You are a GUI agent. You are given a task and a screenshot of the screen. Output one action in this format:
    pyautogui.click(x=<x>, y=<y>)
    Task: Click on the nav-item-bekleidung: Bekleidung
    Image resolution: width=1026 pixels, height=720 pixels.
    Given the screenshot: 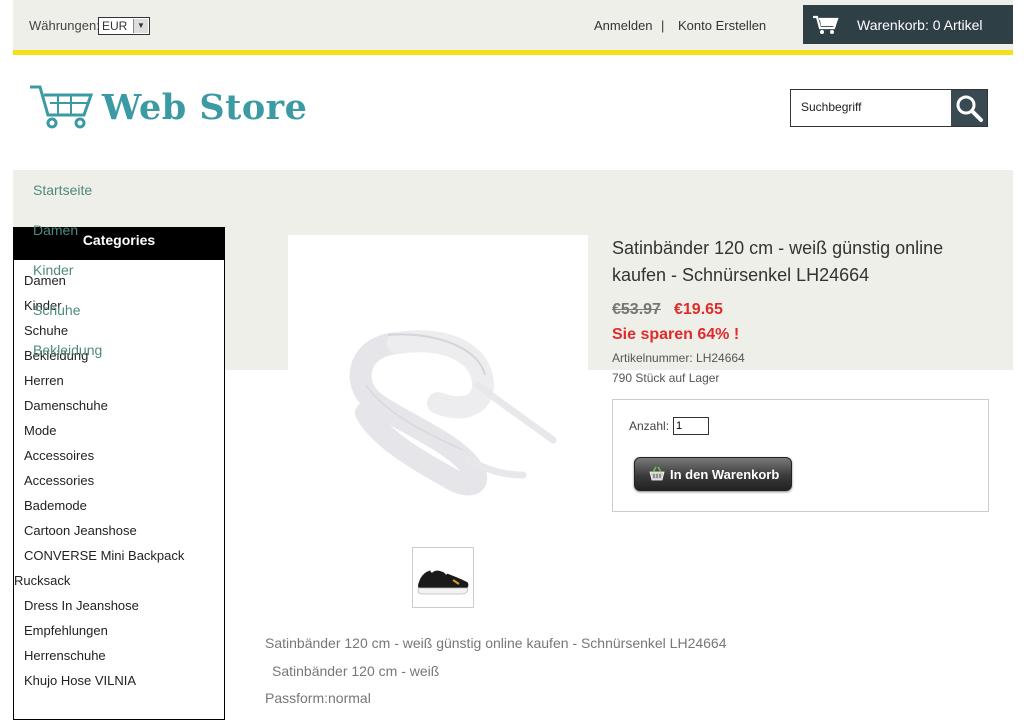 What is the action you would take?
    pyautogui.click(x=67, y=350)
    